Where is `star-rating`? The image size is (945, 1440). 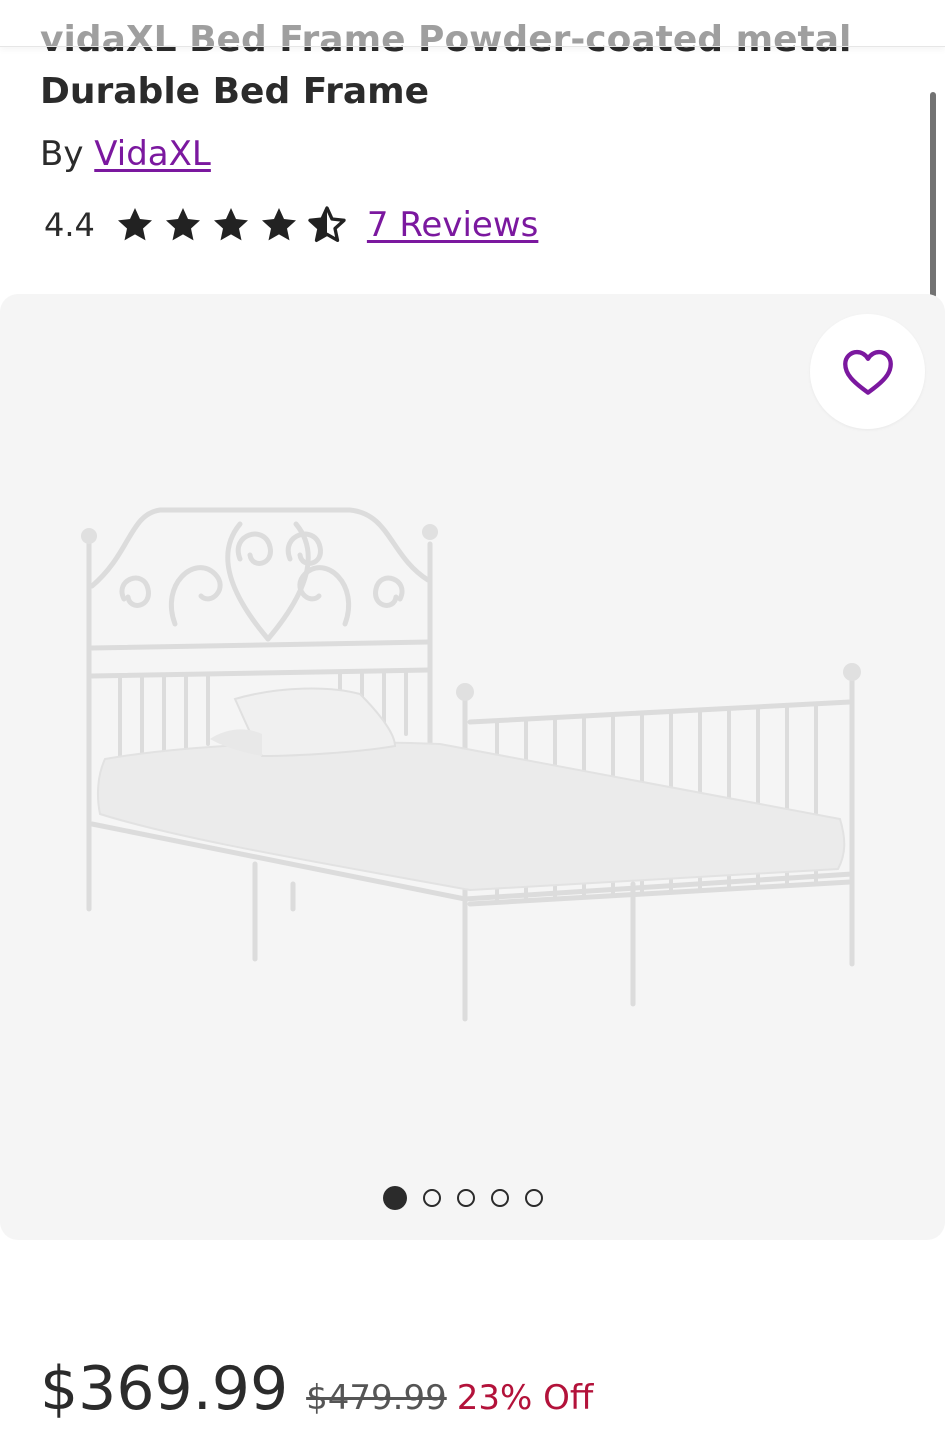 star-rating is located at coordinates (231, 225).